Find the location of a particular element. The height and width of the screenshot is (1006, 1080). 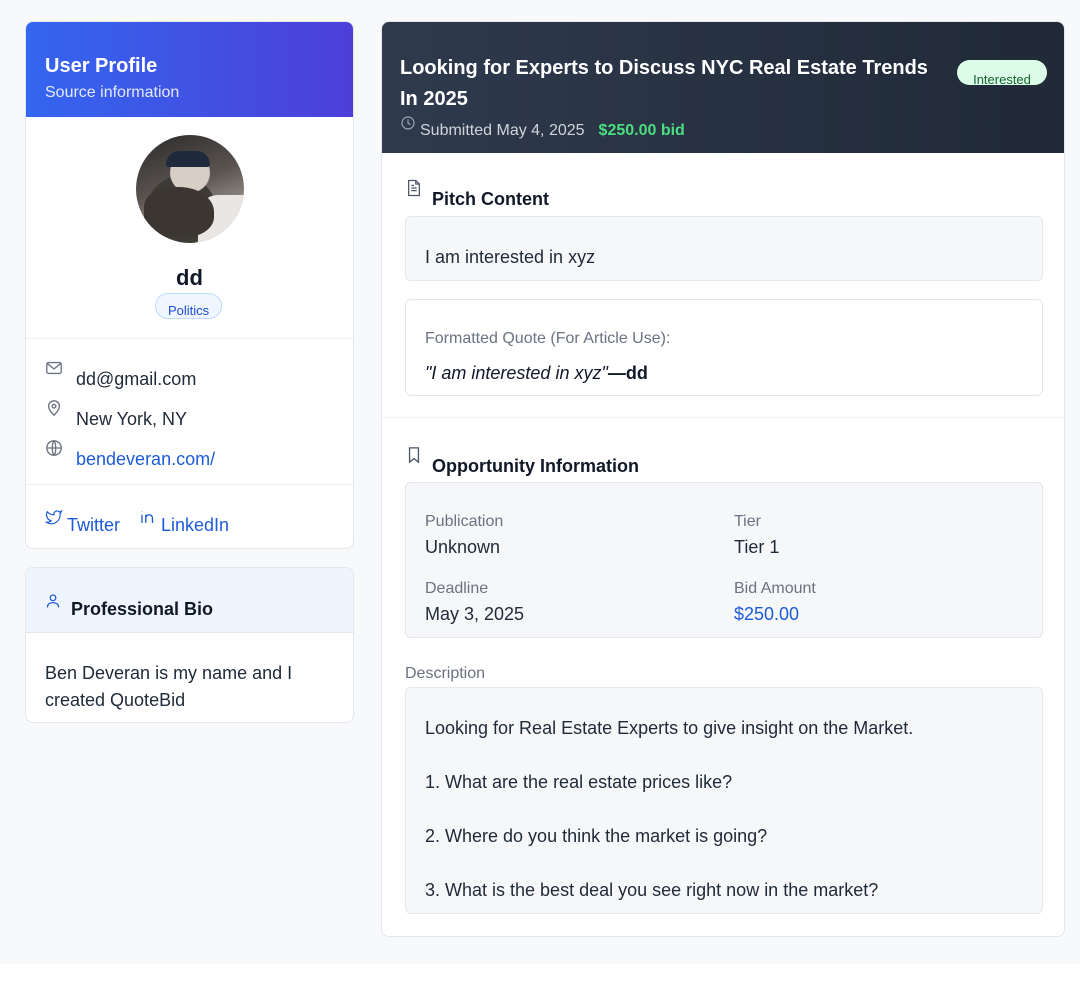

bid-amount-label: Bid Amount is located at coordinates (775, 588).